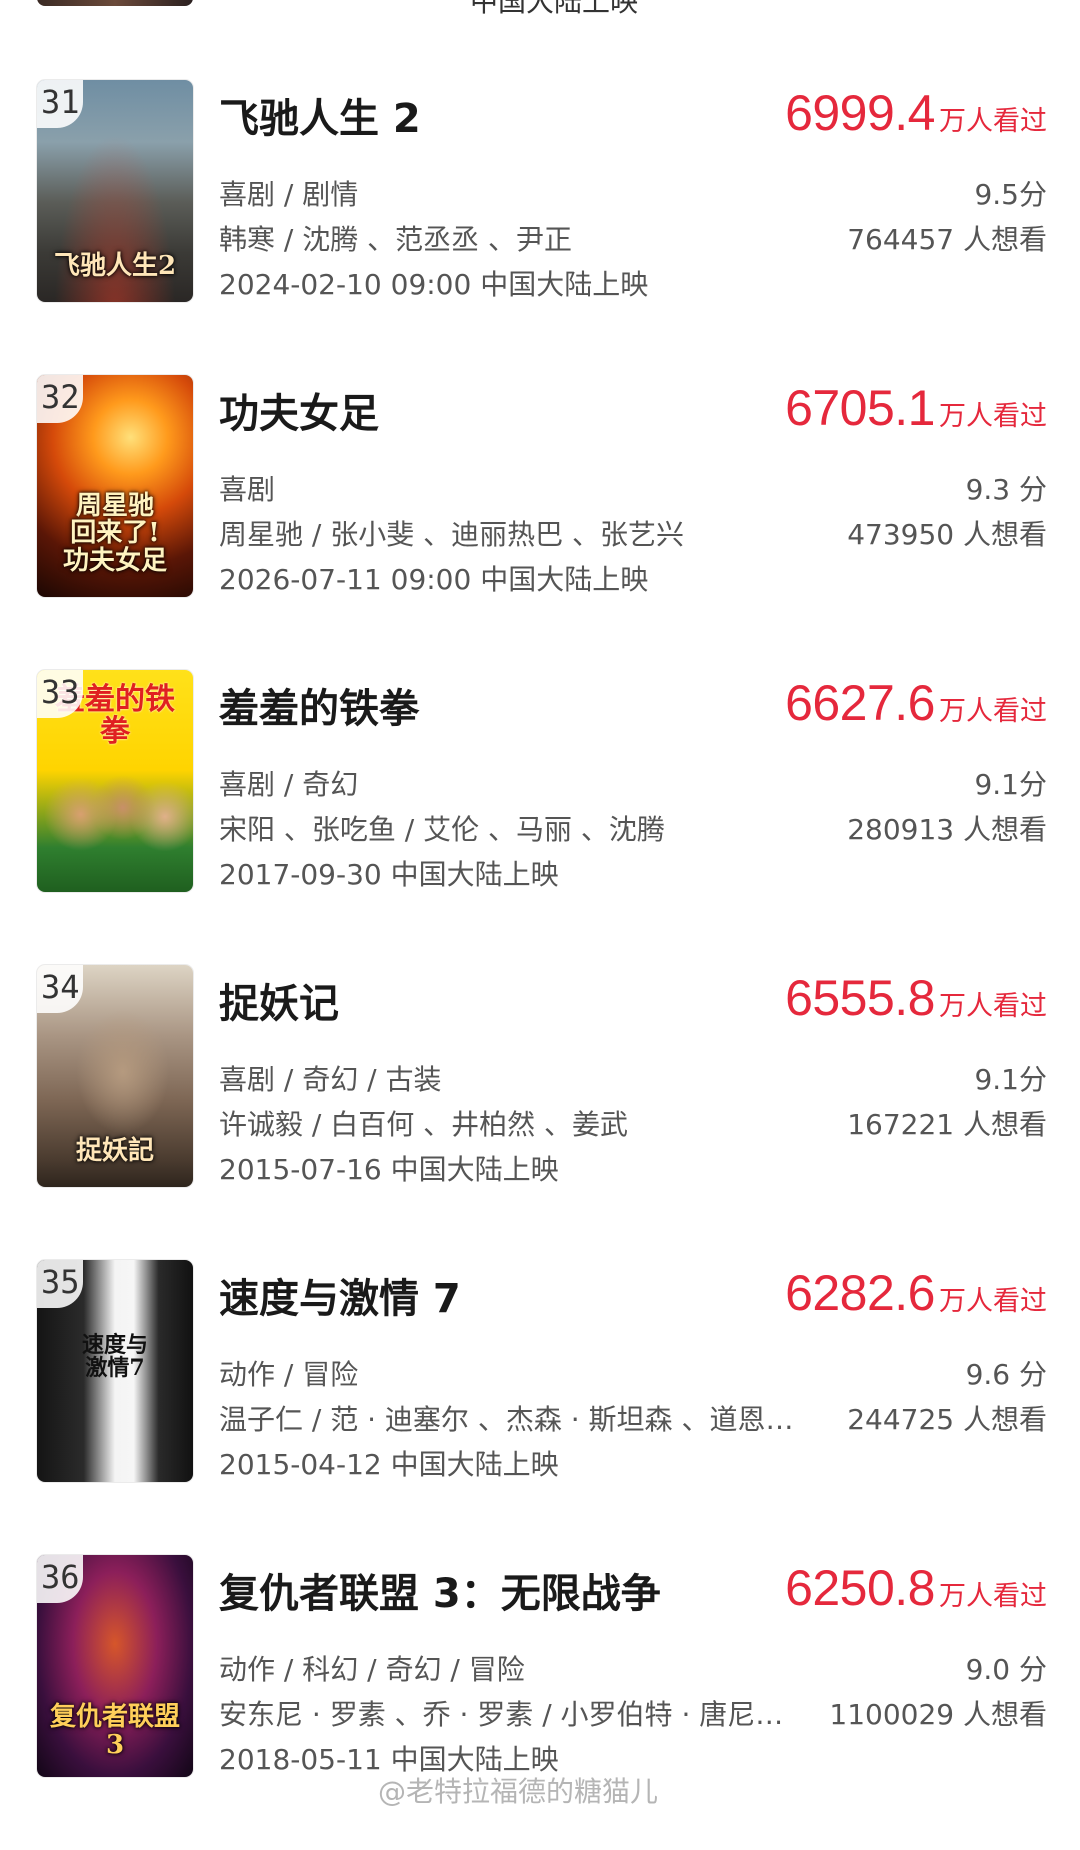 The height and width of the screenshot is (1850, 1080). What do you see at coordinates (60, 399) in the screenshot?
I see `rank-badge: 32` at bounding box center [60, 399].